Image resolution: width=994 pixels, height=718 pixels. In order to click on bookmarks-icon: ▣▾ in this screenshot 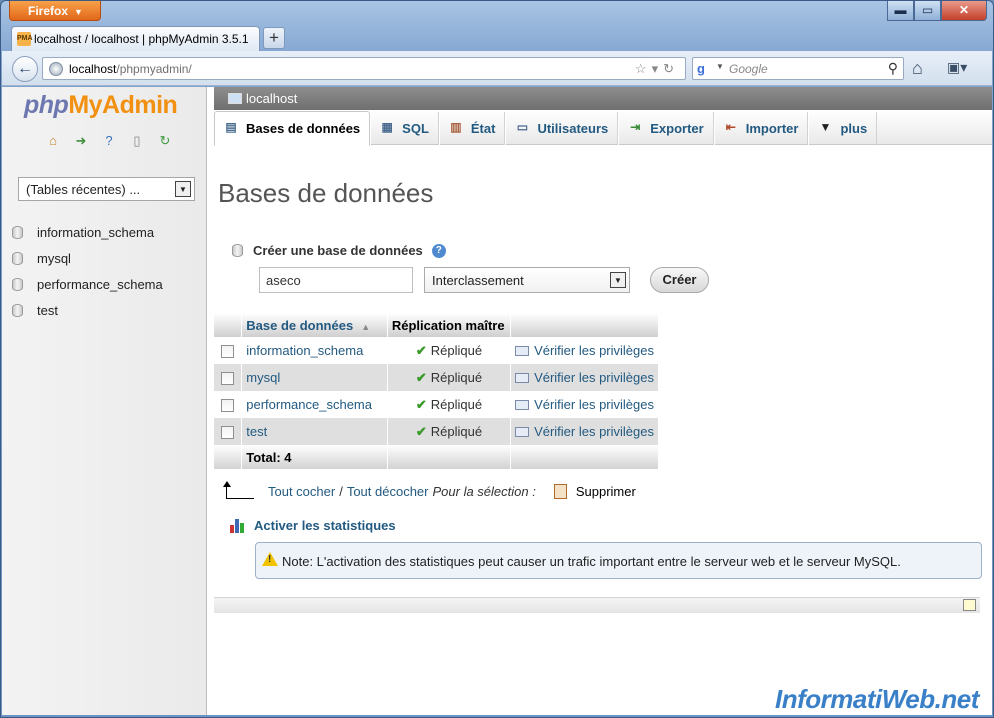, I will do `click(962, 69)`.